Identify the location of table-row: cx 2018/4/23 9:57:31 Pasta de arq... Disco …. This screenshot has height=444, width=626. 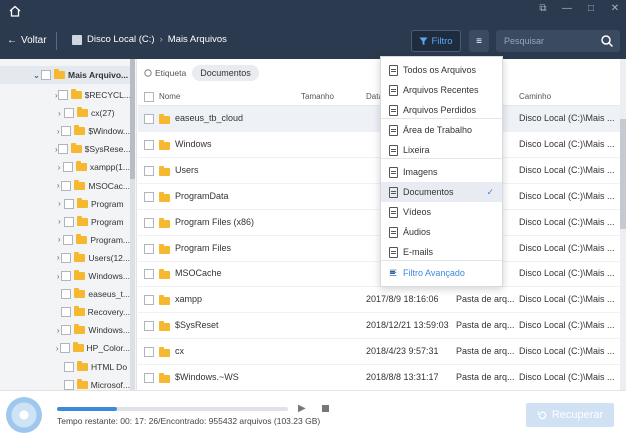
(379, 352).